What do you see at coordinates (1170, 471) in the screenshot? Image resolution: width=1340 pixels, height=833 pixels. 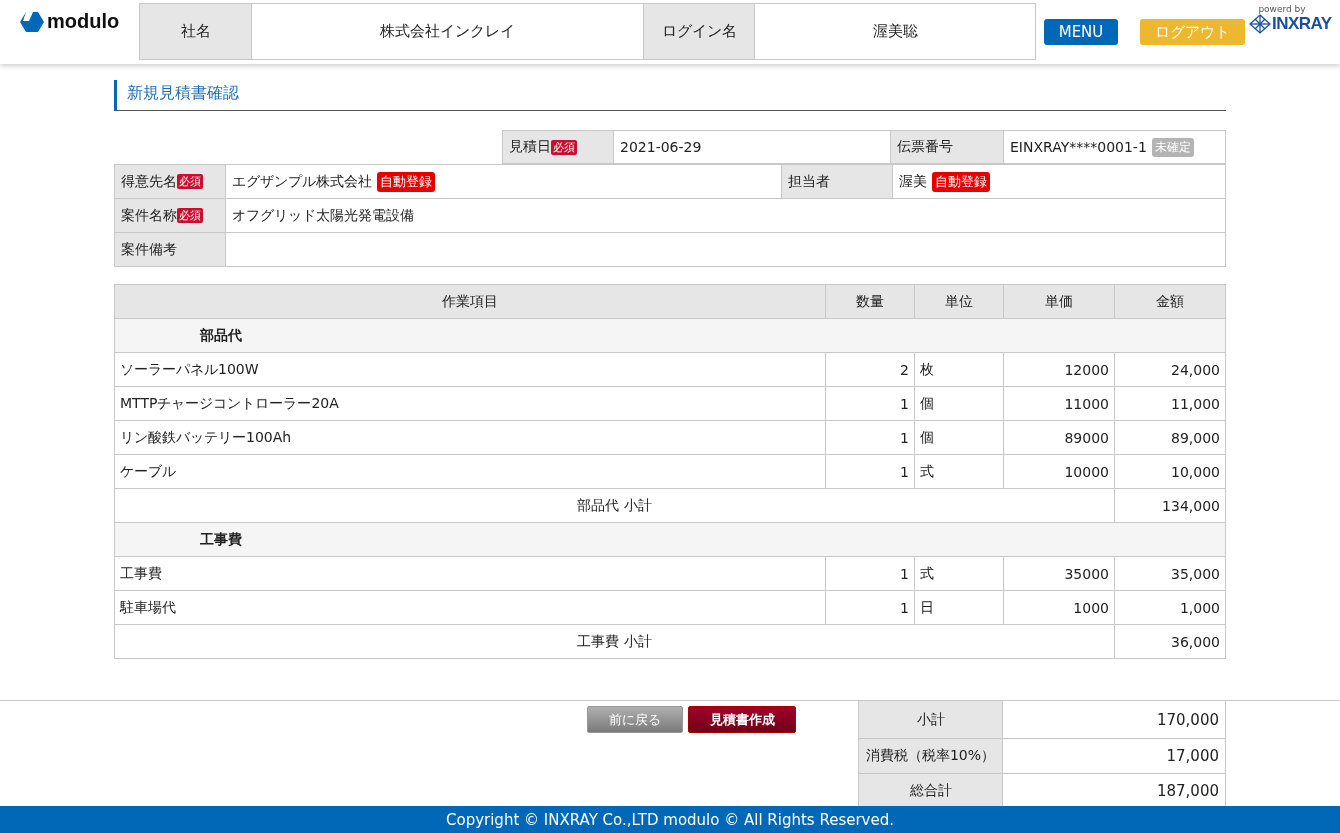 I see `table-cell: 10,000` at bounding box center [1170, 471].